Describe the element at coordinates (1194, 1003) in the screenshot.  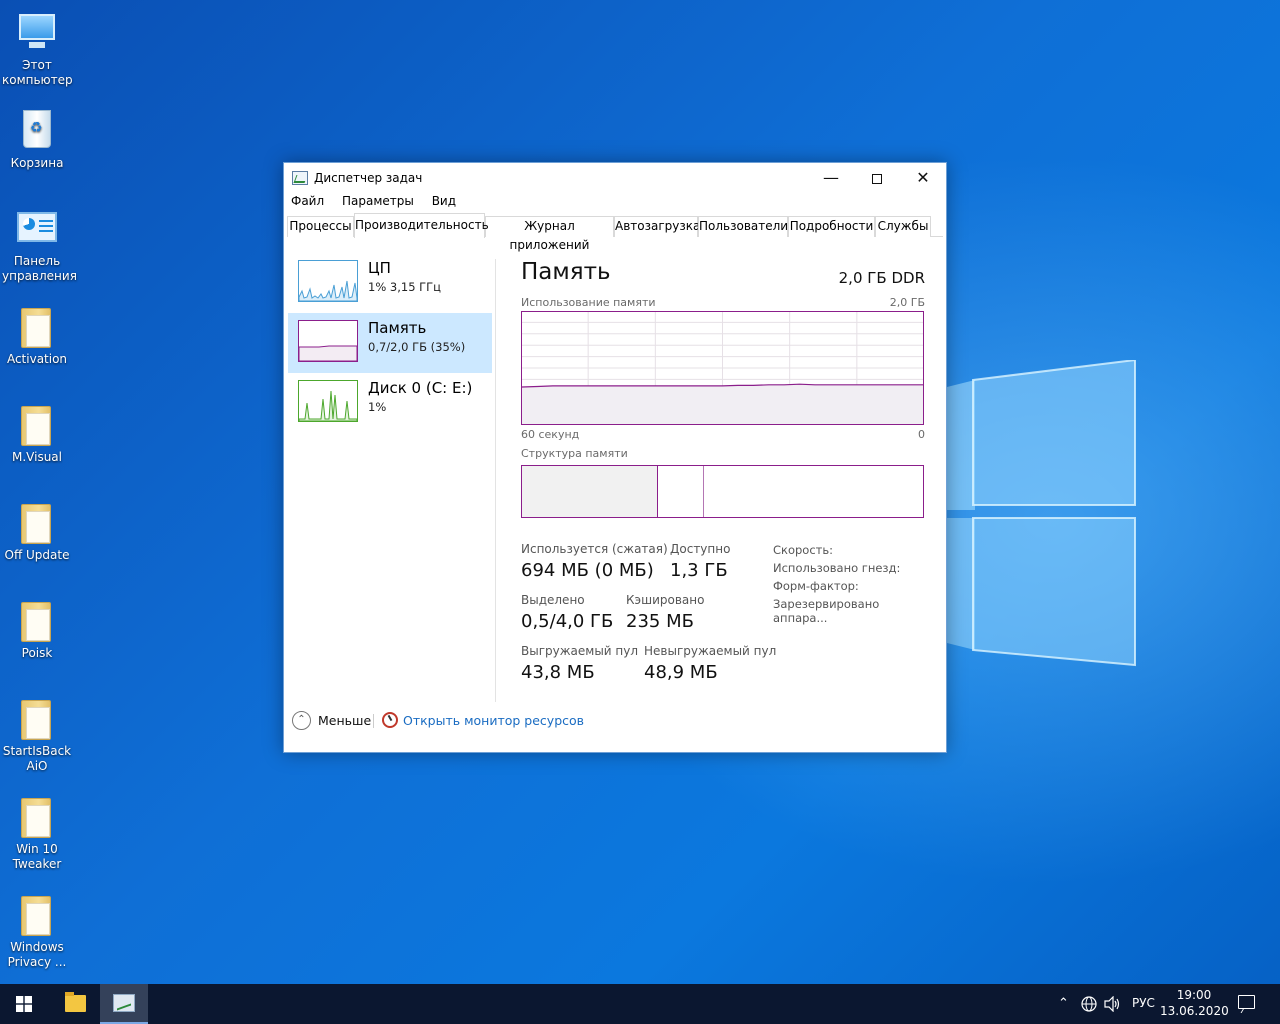
I see `taskbar-clock: 19:00 13.06.2020` at that location.